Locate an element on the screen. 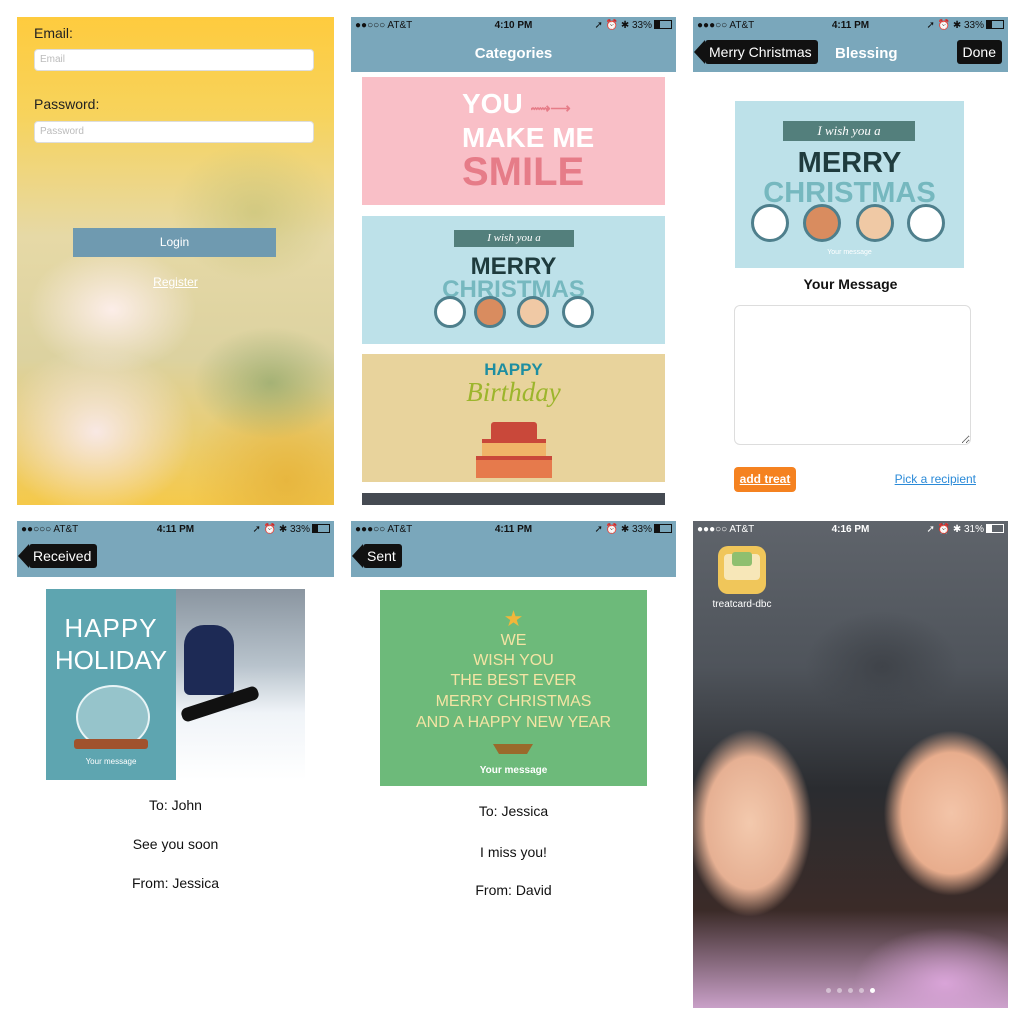 This screenshot has height=1024, width=1024. login-screen: Email: Password: Login Register is located at coordinates (175, 261).